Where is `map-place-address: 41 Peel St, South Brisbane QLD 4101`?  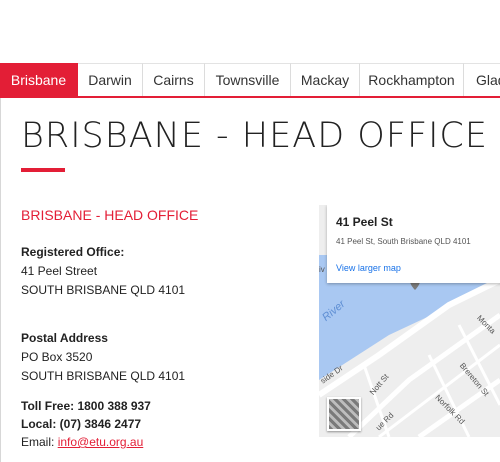
map-place-address: 41 Peel St, South Brisbane QLD 4101 is located at coordinates (403, 241).